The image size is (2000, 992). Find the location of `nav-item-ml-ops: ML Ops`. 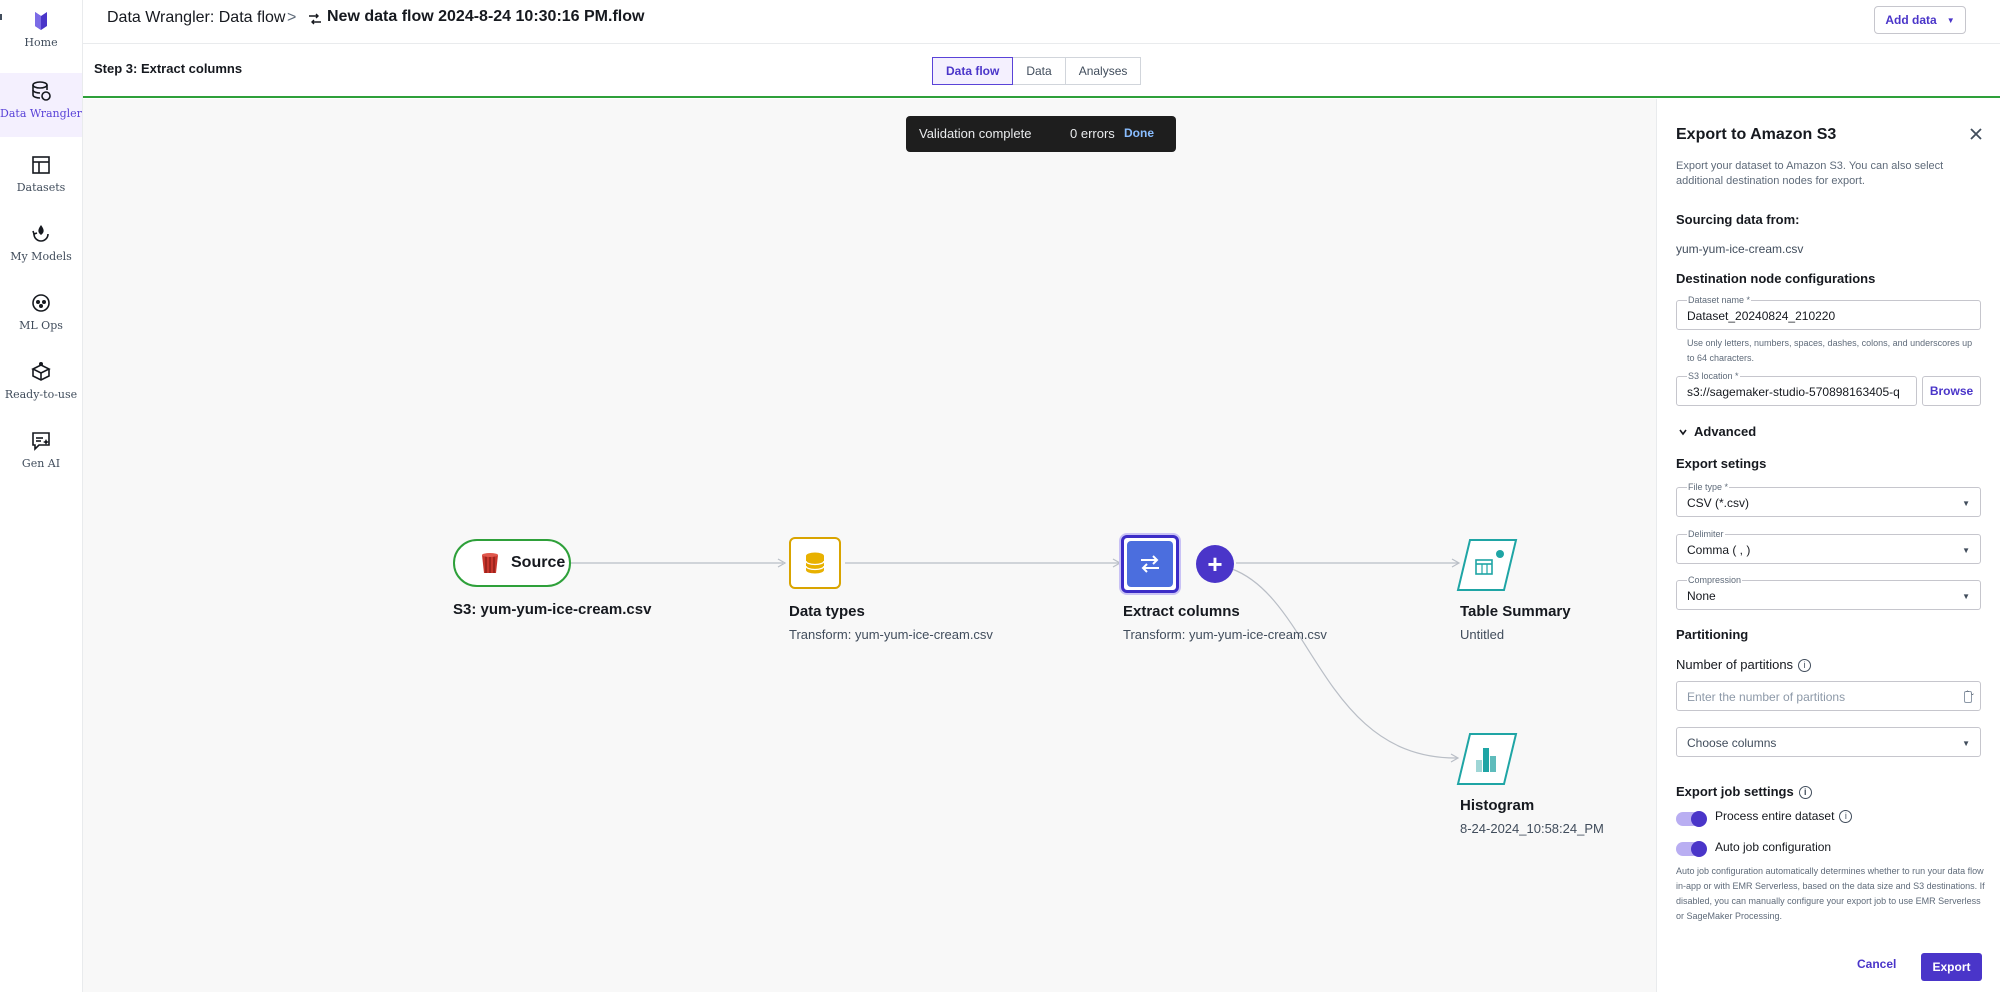

nav-item-ml-ops: ML Ops is located at coordinates (41, 317).